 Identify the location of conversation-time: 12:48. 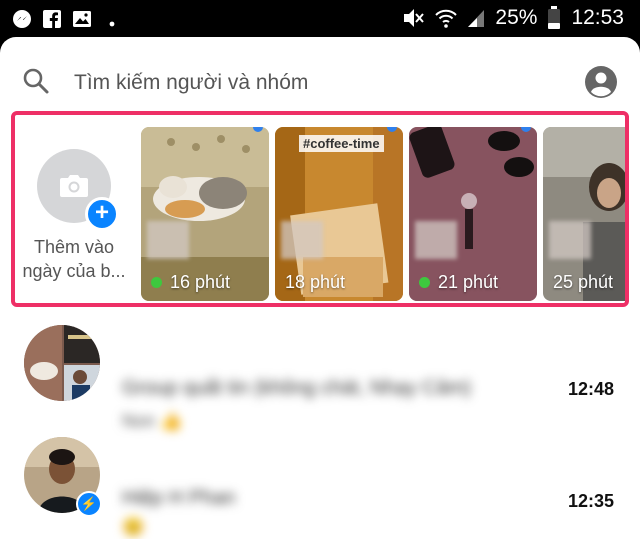
(590, 389).